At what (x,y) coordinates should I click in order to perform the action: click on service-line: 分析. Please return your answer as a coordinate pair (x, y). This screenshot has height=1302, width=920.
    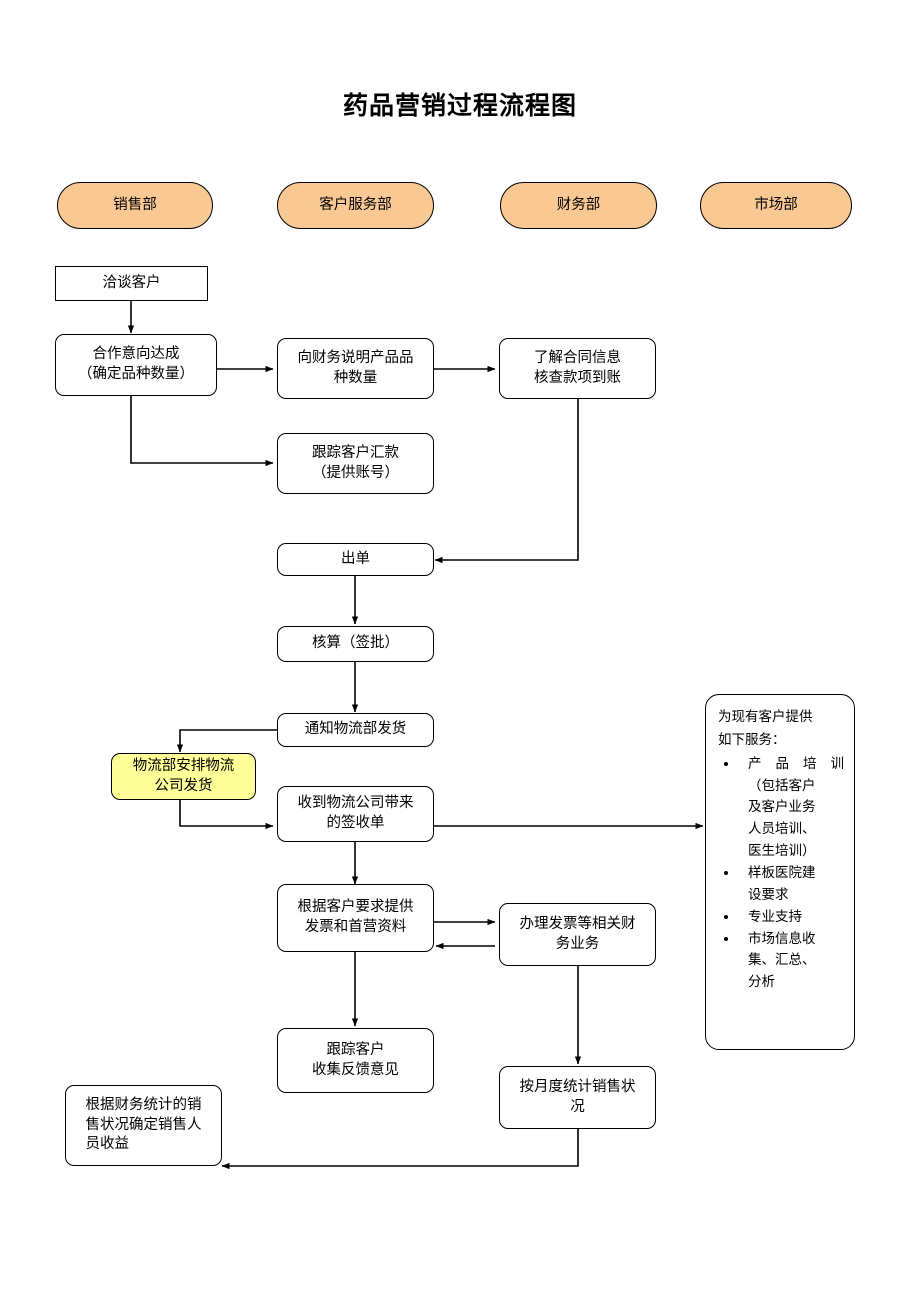
    Looking at the image, I should click on (761, 982).